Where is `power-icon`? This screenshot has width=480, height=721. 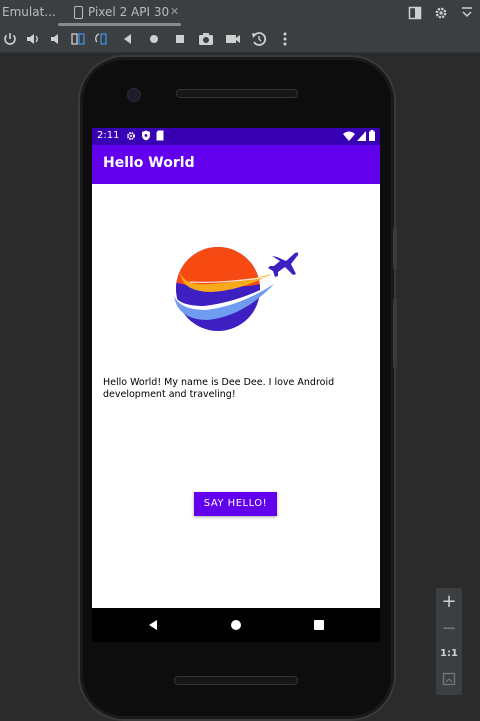
power-icon is located at coordinates (10, 39).